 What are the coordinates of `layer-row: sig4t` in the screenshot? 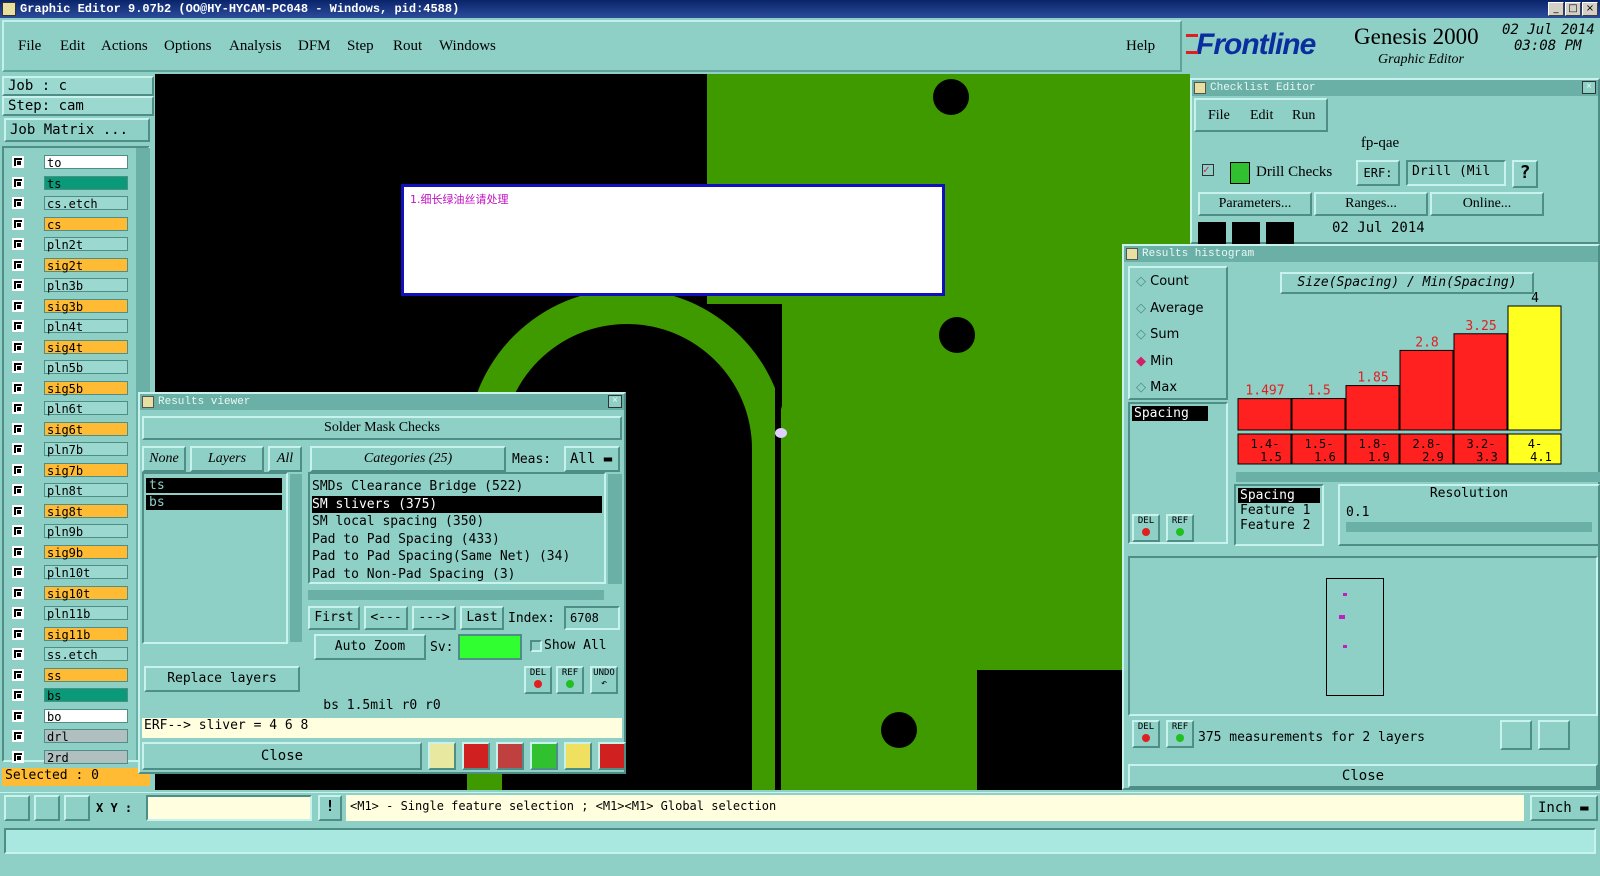 It's located at (68, 347).